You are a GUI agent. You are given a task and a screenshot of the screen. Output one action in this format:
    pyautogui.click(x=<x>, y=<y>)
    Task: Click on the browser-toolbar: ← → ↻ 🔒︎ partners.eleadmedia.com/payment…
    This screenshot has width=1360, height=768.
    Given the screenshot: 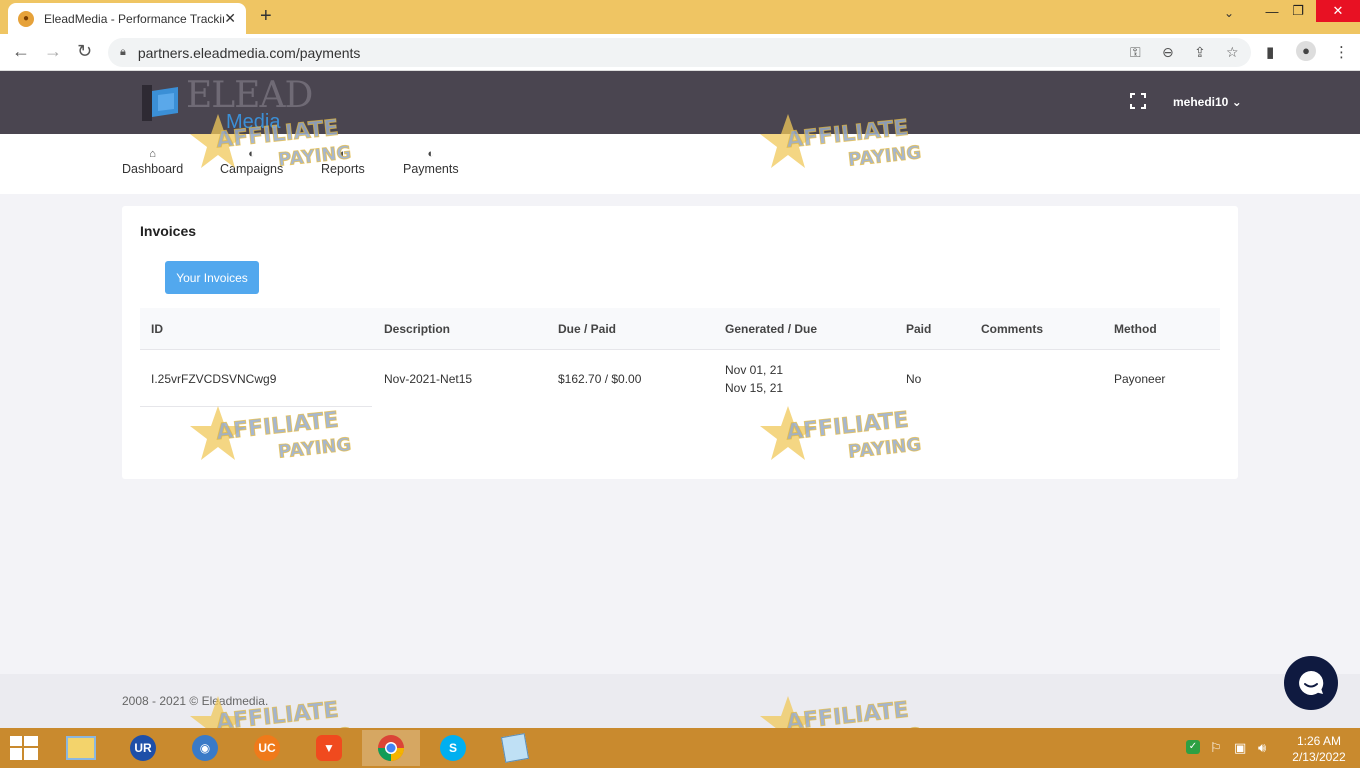 What is the action you would take?
    pyautogui.click(x=680, y=52)
    